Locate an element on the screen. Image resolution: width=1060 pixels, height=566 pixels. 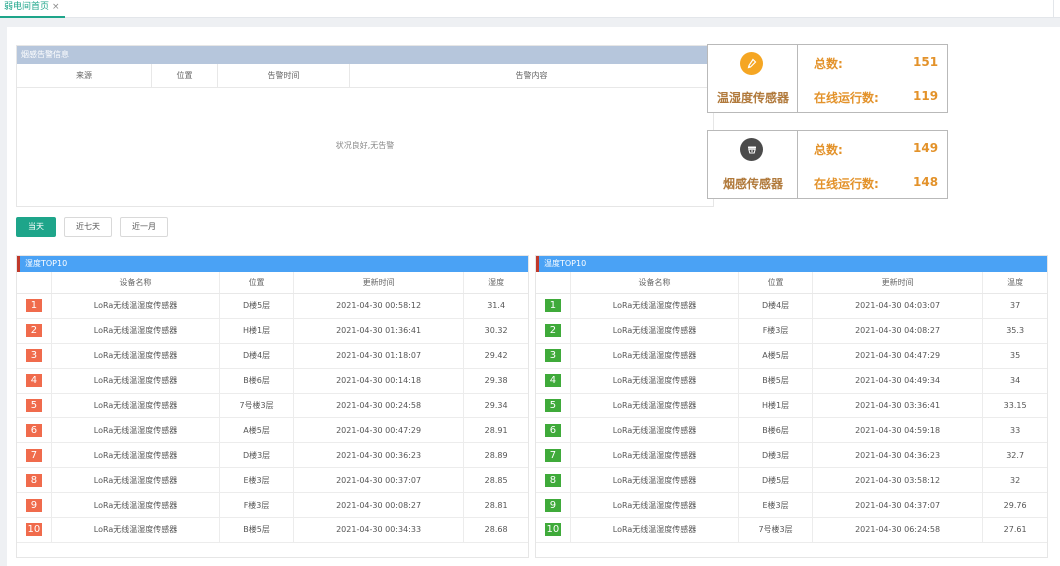
update-time-cell: 2021-04-30 00:36:23 is located at coordinates (379, 455).